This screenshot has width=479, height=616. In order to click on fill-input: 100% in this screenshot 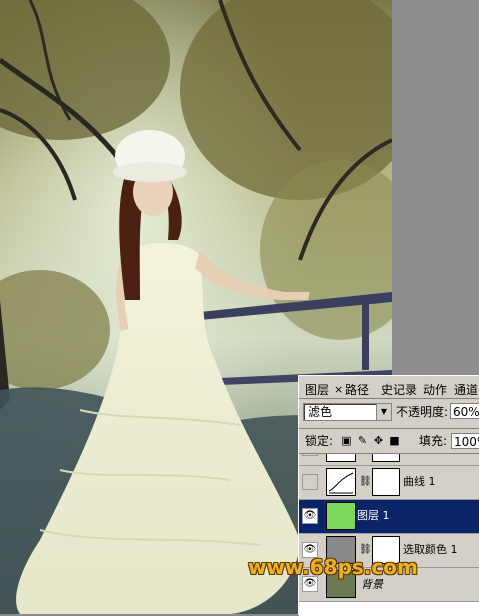, I will do `click(465, 441)`.